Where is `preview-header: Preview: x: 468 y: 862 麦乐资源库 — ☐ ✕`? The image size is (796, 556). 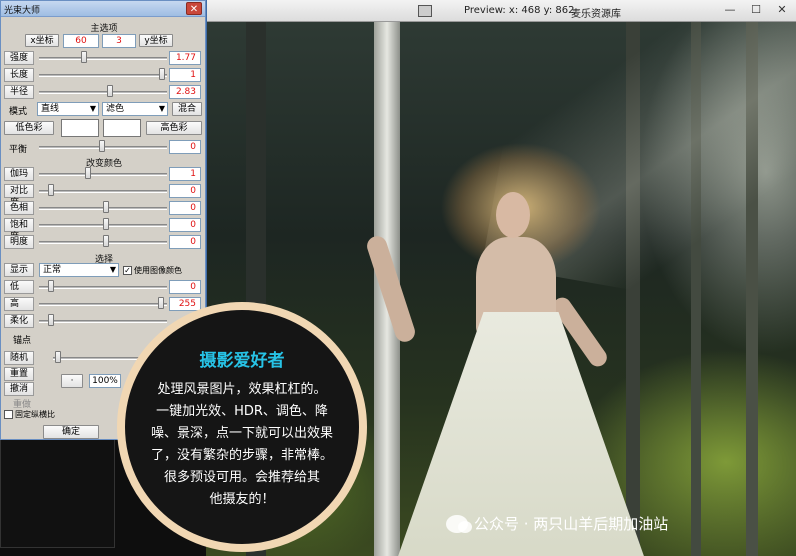 preview-header: Preview: x: 468 y: 862 麦乐资源库 — ☐ ✕ is located at coordinates (501, 11).